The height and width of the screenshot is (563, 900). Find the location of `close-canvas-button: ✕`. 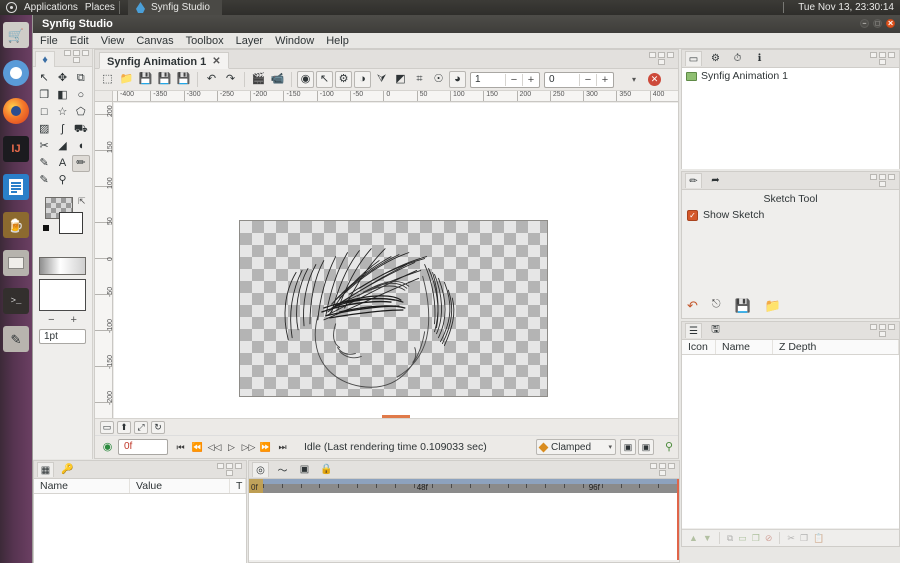

close-canvas-button: ✕ is located at coordinates (655, 79).